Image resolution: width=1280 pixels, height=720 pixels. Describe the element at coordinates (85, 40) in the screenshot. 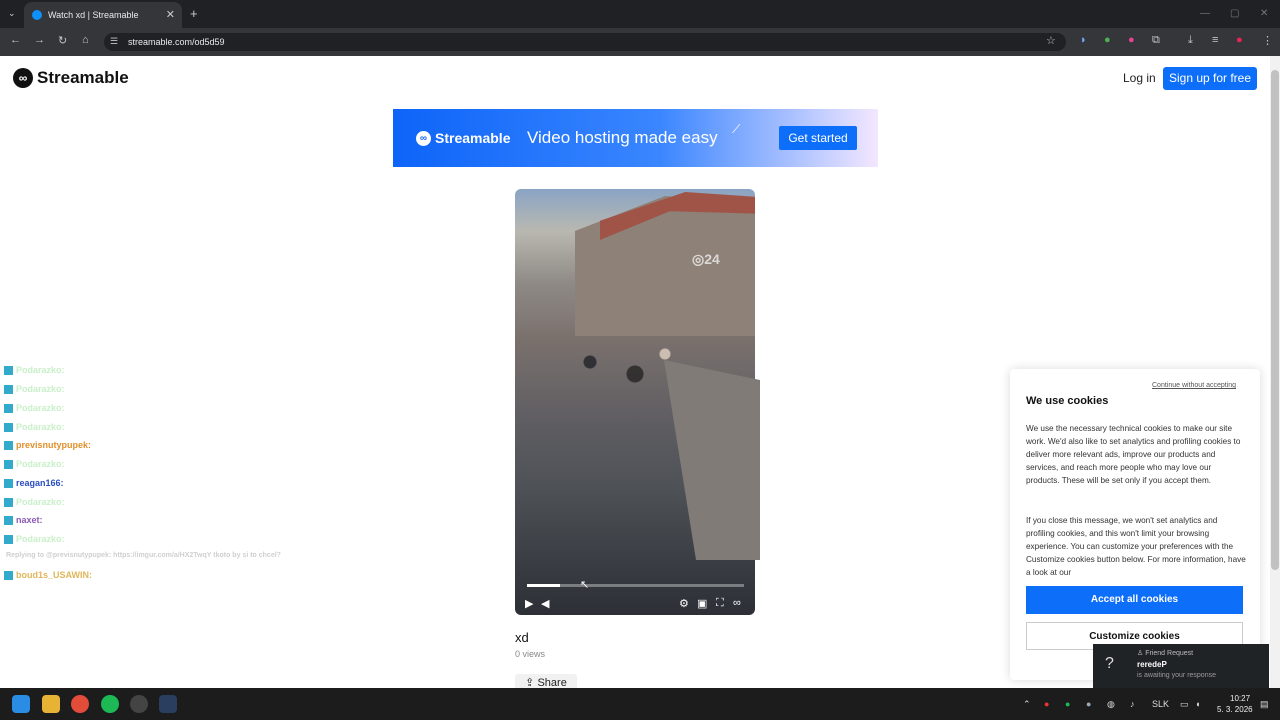

I see `home-icon: ⌂` at that location.